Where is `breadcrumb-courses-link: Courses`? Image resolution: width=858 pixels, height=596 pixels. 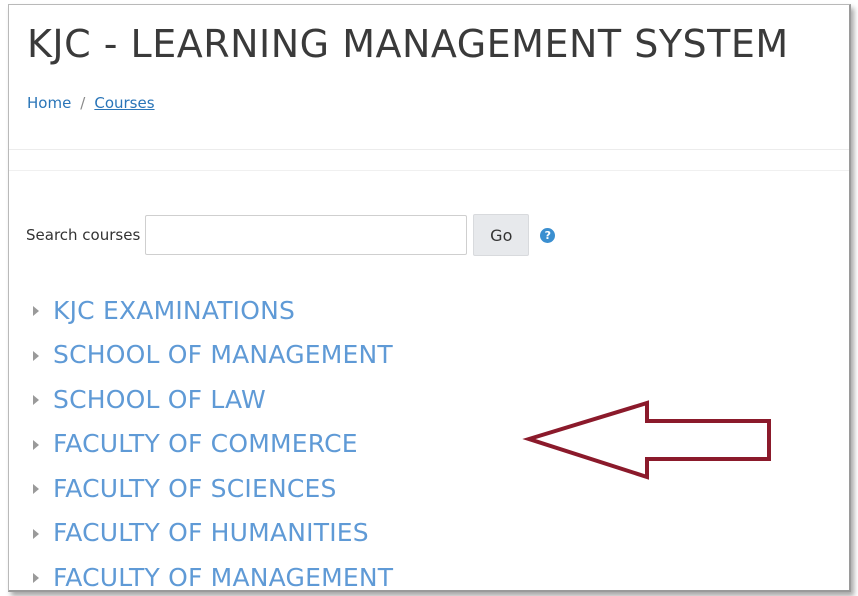 breadcrumb-courses-link: Courses is located at coordinates (124, 103).